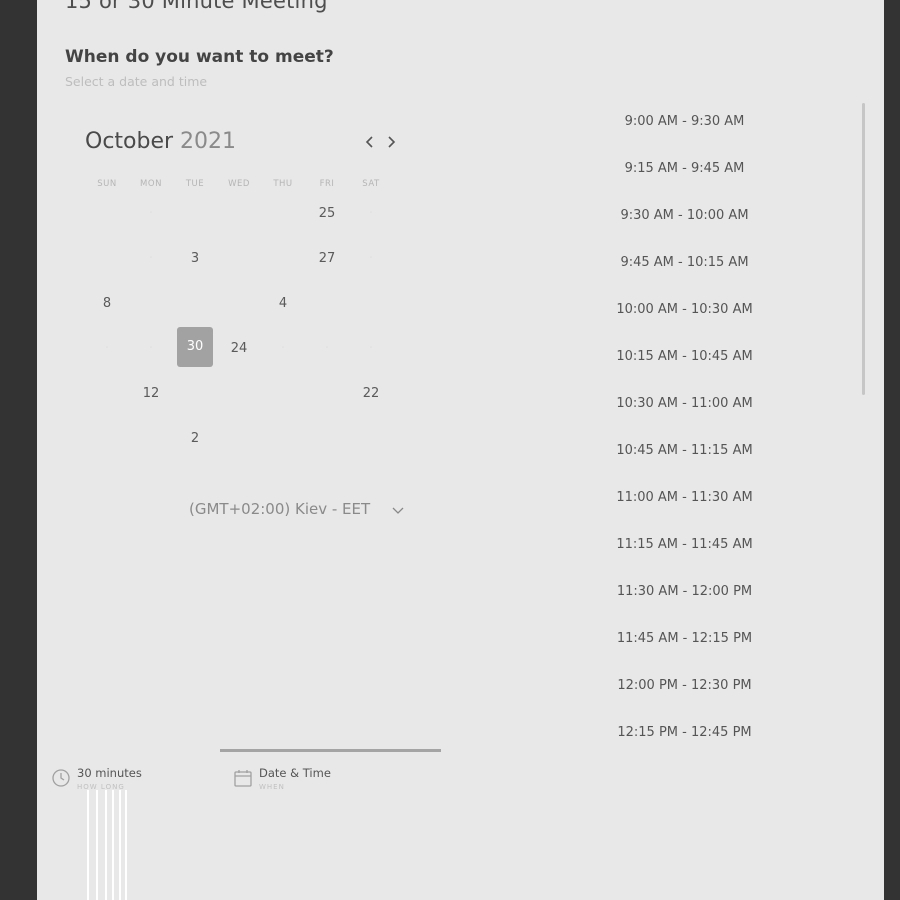 The image size is (900, 900). What do you see at coordinates (330, 750) in the screenshot?
I see `active-tab-indicator` at bounding box center [330, 750].